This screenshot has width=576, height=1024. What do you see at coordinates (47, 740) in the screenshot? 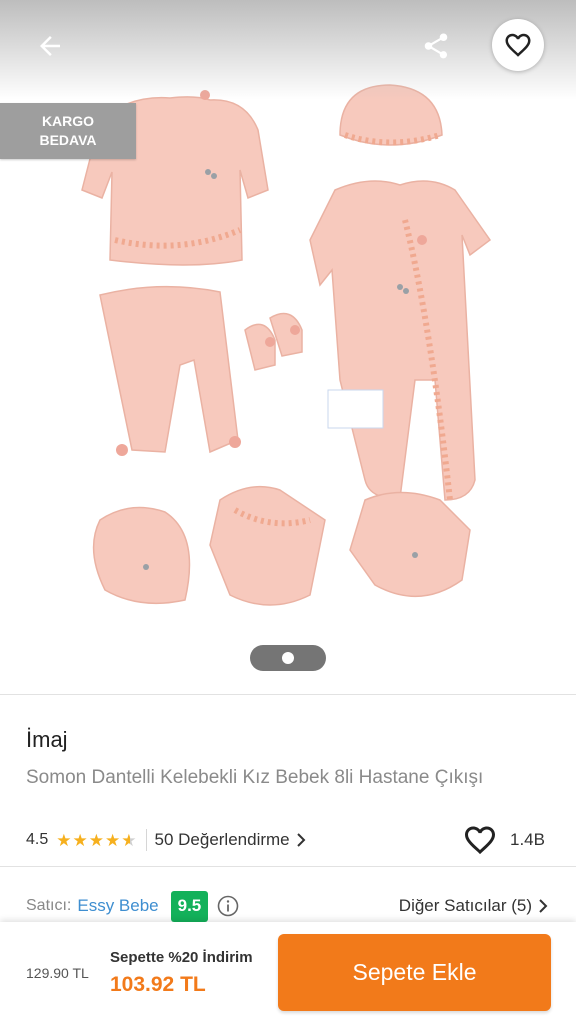
I see `product-brand: İmaj` at bounding box center [47, 740].